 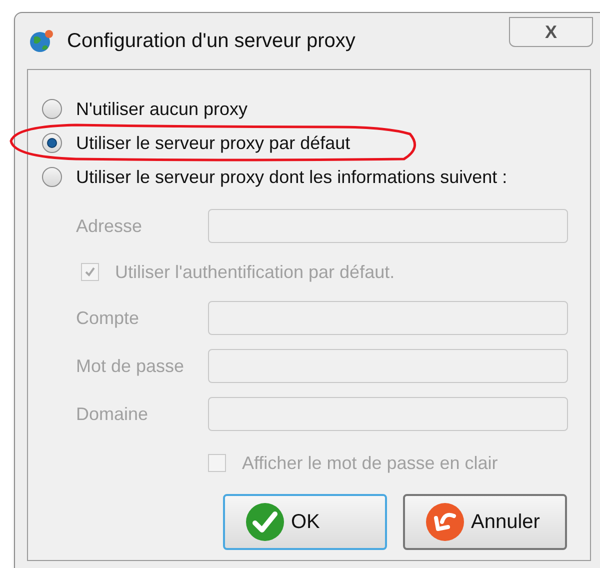 What do you see at coordinates (211, 41) in the screenshot?
I see `window-title: Configuration d'un serveur proxy` at bounding box center [211, 41].